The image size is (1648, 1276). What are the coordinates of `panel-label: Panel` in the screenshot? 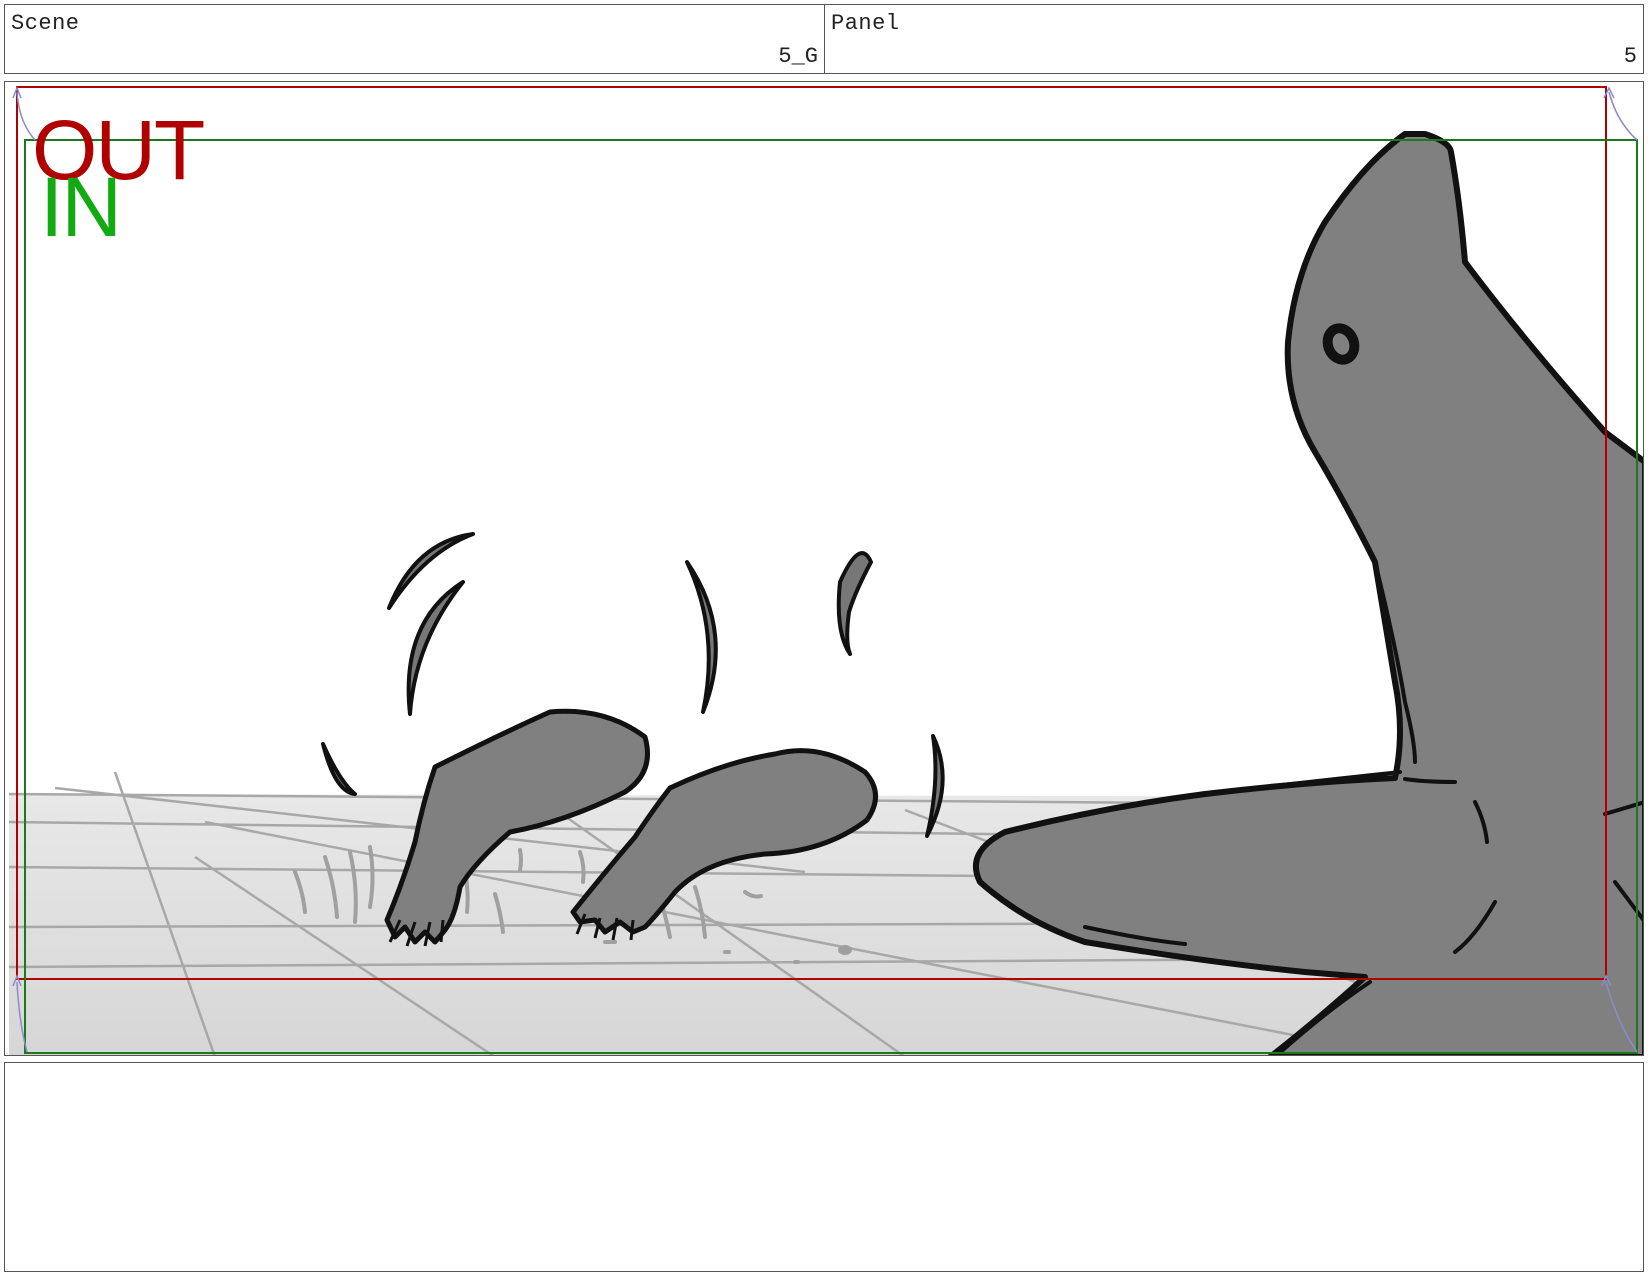 It's located at (865, 23).